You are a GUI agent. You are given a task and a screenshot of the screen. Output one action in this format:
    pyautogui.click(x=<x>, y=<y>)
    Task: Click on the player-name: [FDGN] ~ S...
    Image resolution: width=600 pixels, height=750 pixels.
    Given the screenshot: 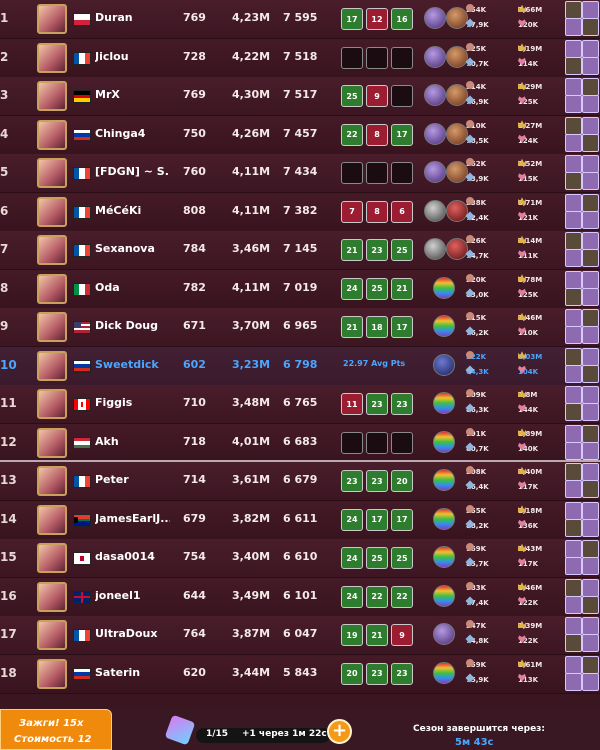 What is the action you would take?
    pyautogui.click(x=132, y=171)
    